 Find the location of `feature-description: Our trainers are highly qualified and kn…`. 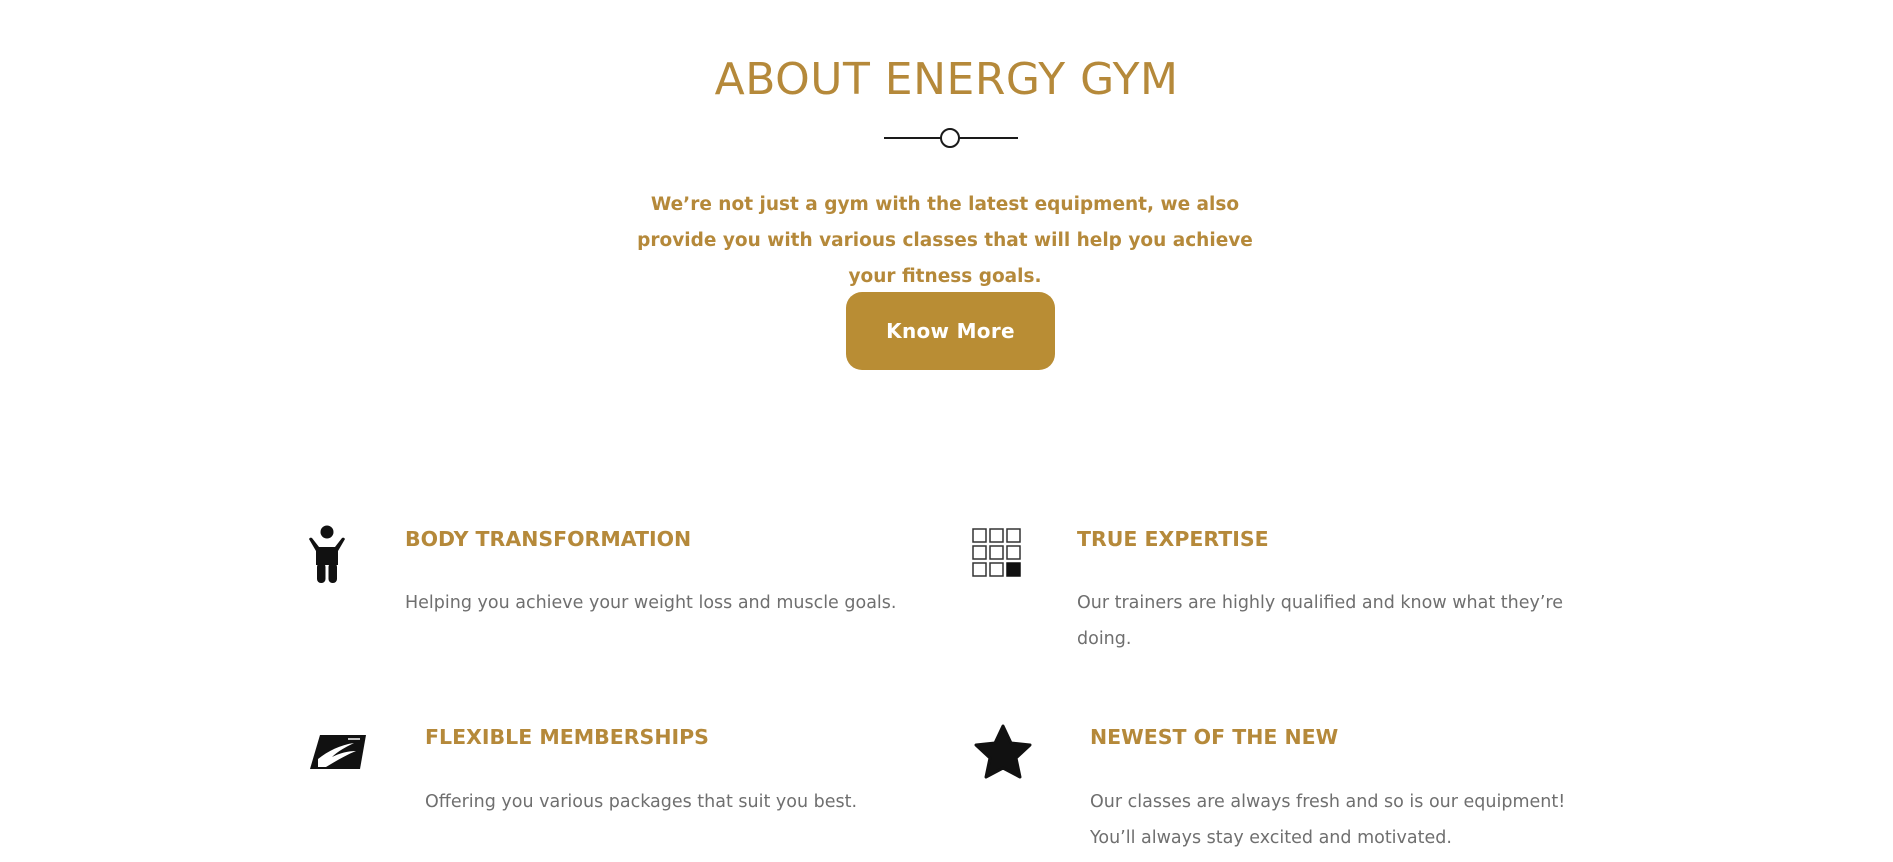

feature-description: Our trainers are highly qualified and kn… is located at coordinates (1320, 621).